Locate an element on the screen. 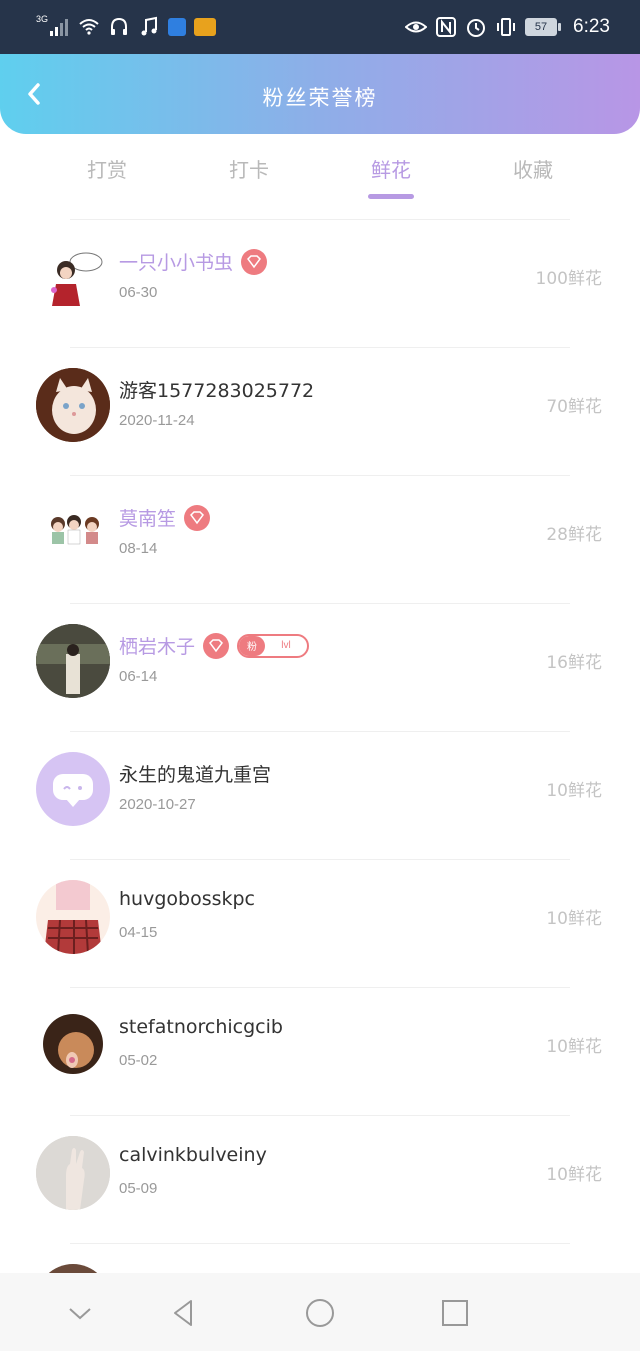 The image size is (640, 1351). fan-name: 永生的鬼道九重宫 is located at coordinates (195, 773).